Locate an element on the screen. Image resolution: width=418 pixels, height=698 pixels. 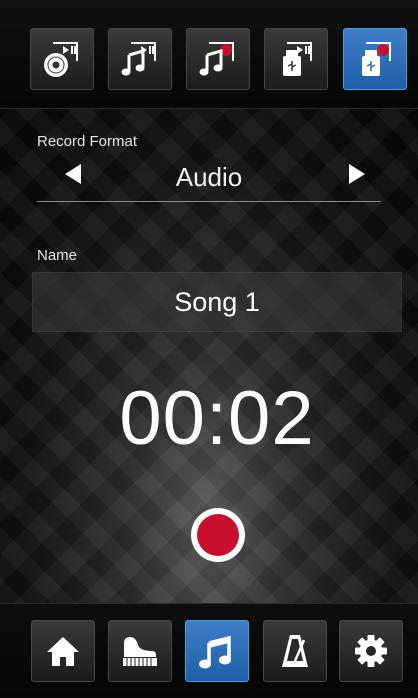
cd-play-tab is located at coordinates (62, 59).